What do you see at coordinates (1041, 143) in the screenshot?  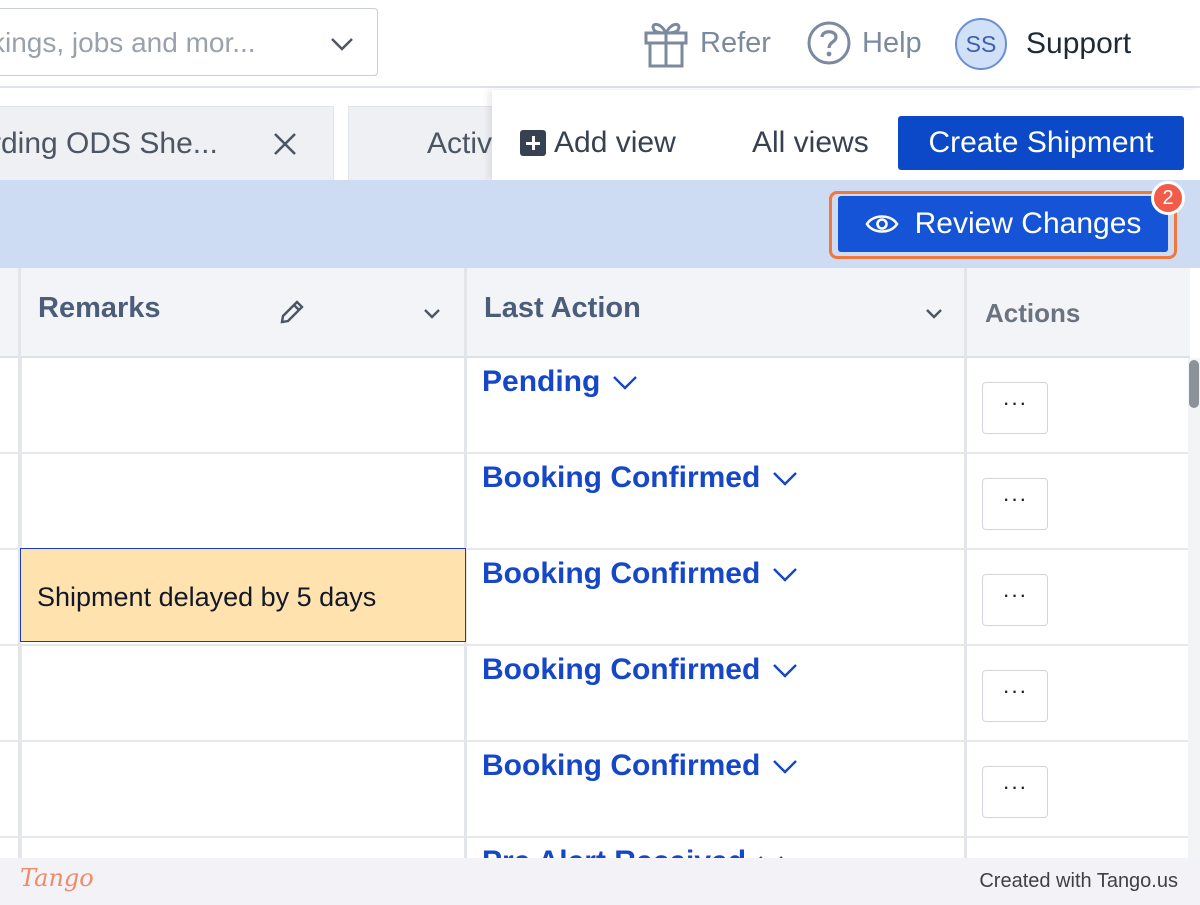 I see `create-shipment-button: Create Shipment` at bounding box center [1041, 143].